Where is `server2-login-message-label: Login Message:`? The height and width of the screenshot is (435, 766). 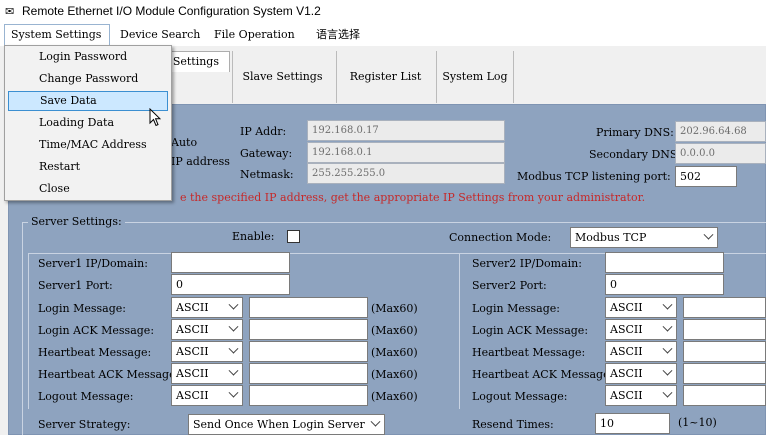
server2-login-message-label: Login Message: is located at coordinates (516, 308).